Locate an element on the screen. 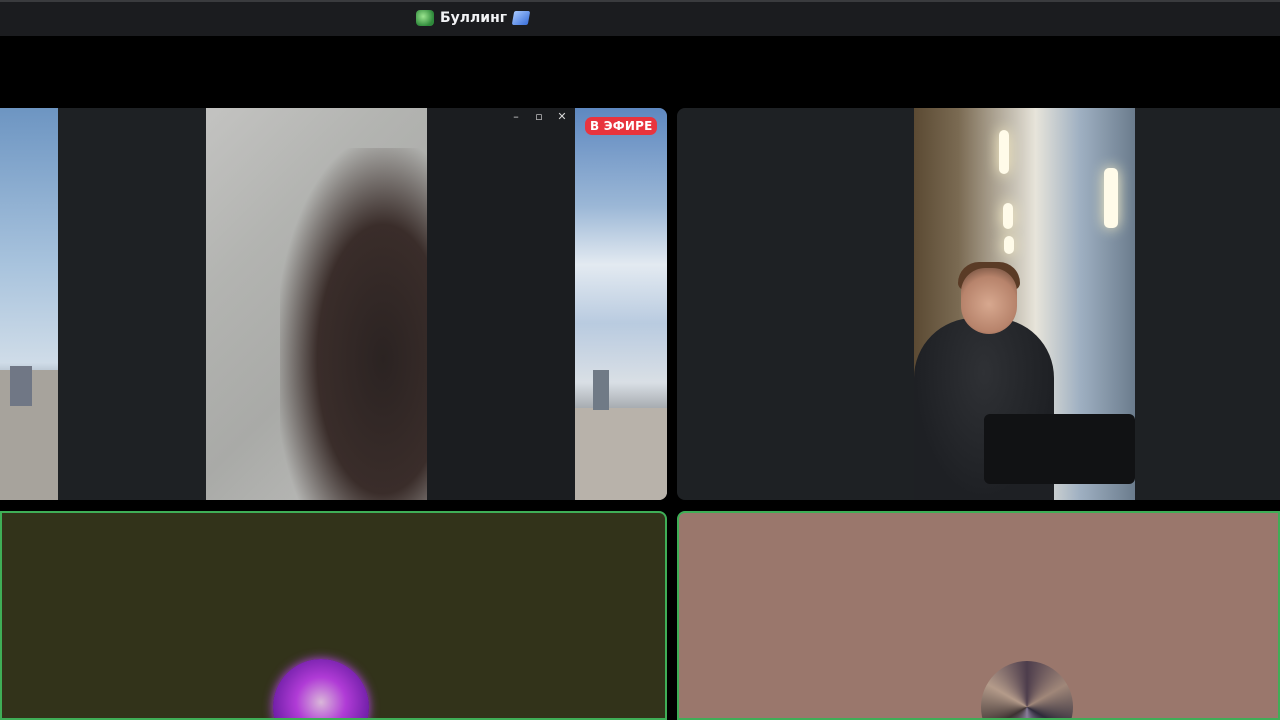  camera-video is located at coordinates (1024, 304).